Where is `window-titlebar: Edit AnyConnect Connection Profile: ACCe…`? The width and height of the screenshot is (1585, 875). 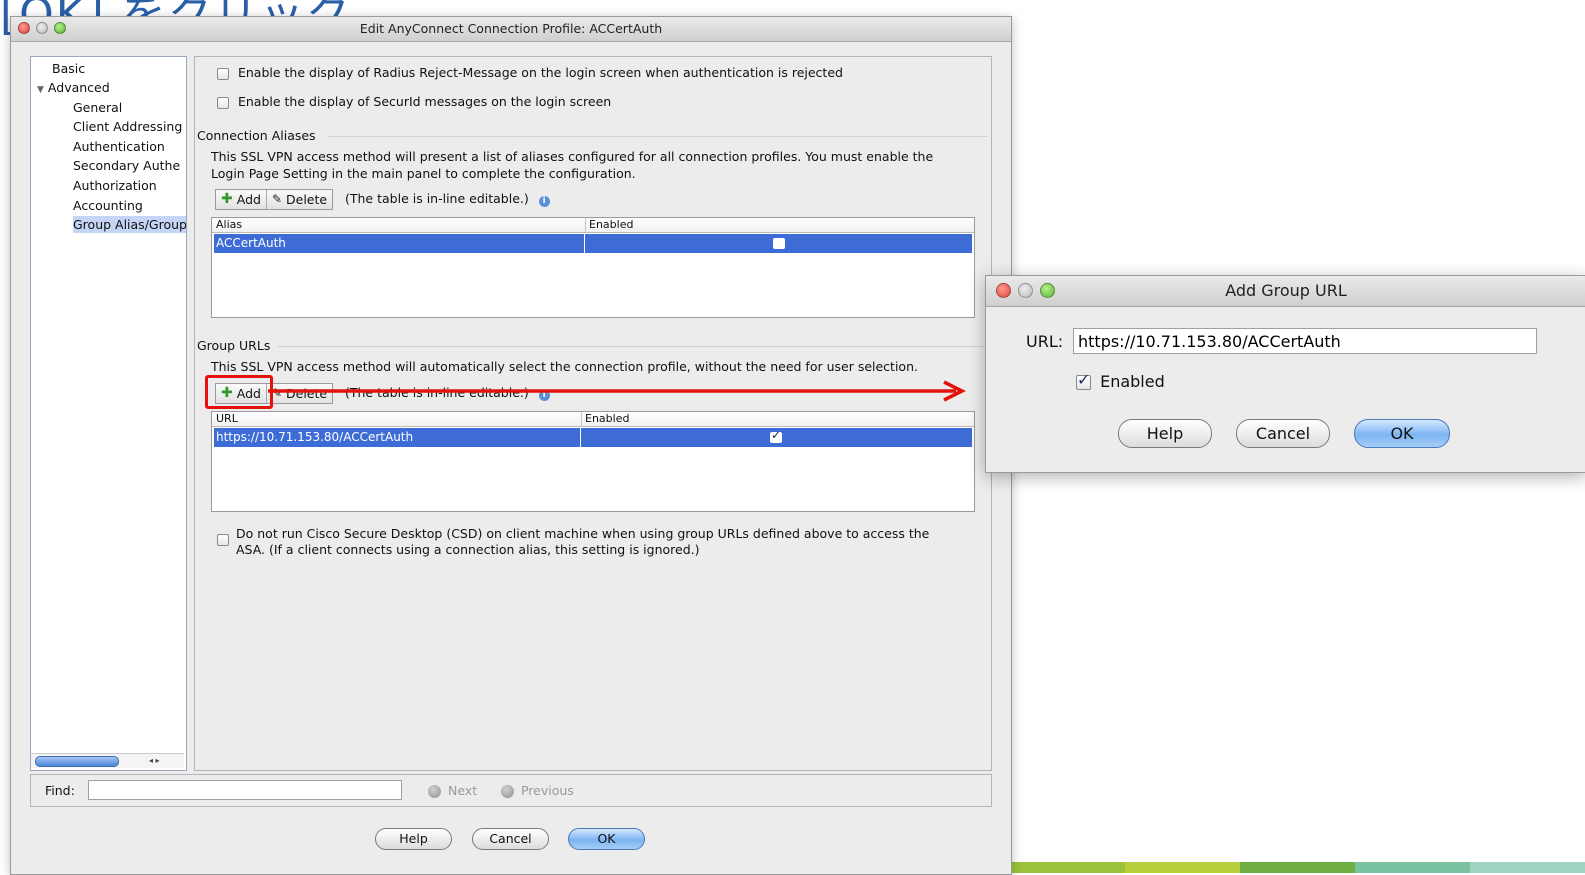
window-titlebar: Edit AnyConnect Connection Profile: ACCe… is located at coordinates (511, 29).